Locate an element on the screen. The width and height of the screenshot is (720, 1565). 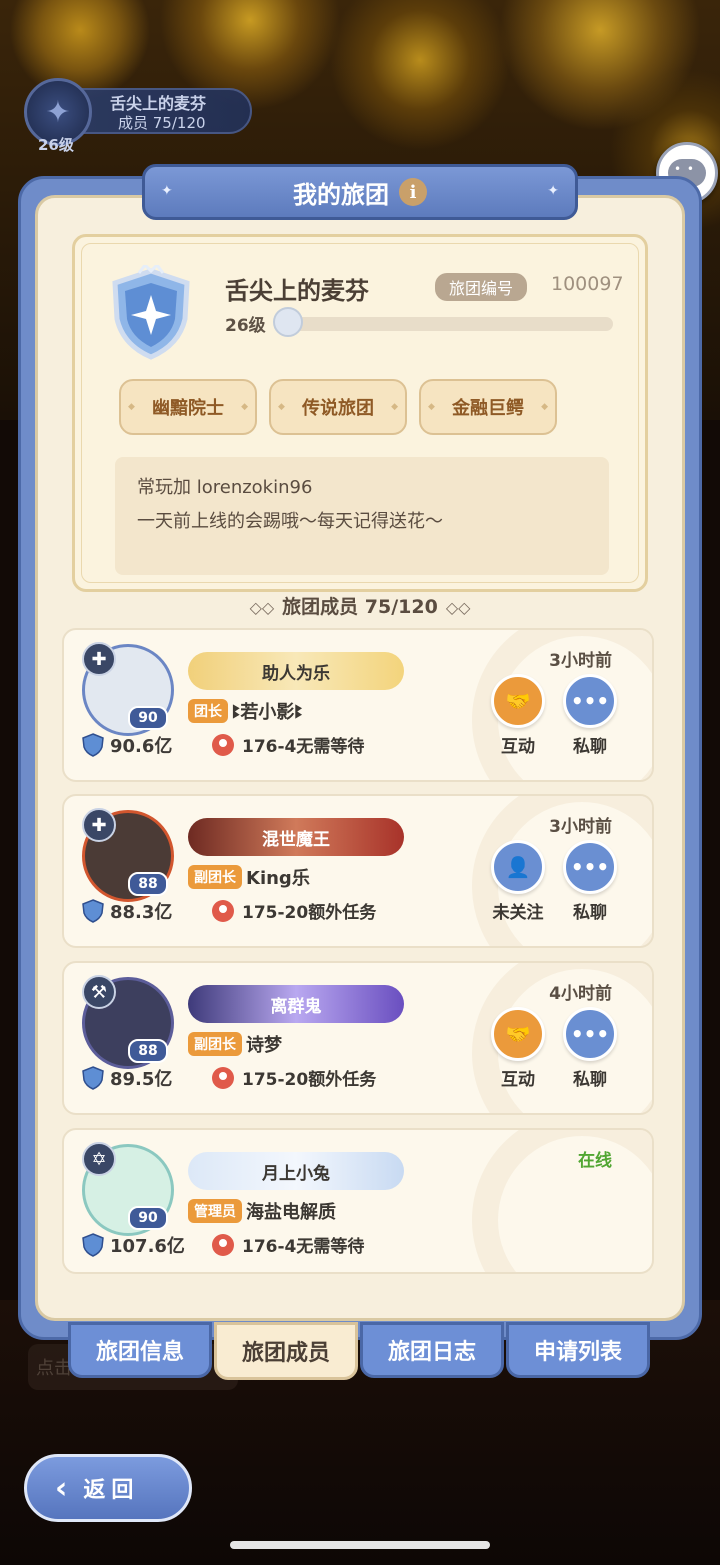
member-name: ꔪ若小影ꔪ is located at coordinates (267, 712).